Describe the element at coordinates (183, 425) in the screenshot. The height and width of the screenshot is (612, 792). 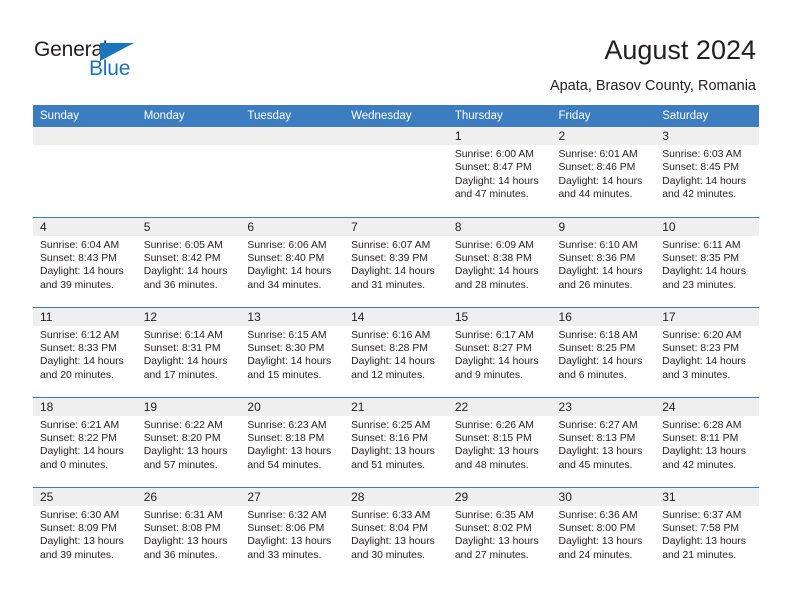
I see `day-detail-line: Sunrise: 6:22 AM` at that location.